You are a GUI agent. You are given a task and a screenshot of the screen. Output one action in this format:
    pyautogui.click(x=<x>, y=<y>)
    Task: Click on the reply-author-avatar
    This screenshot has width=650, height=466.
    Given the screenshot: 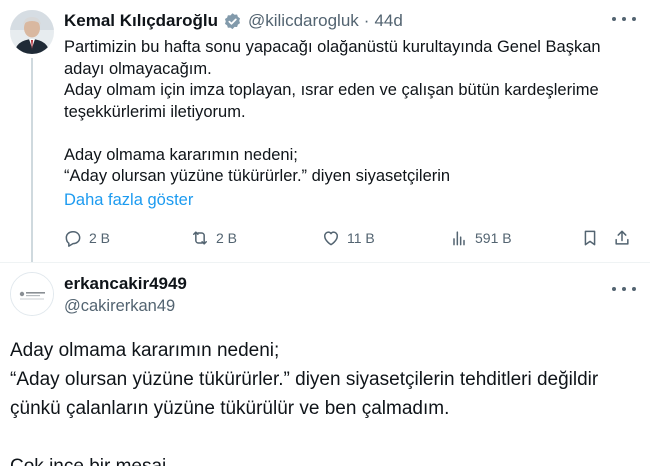 What is the action you would take?
    pyautogui.click(x=32, y=294)
    